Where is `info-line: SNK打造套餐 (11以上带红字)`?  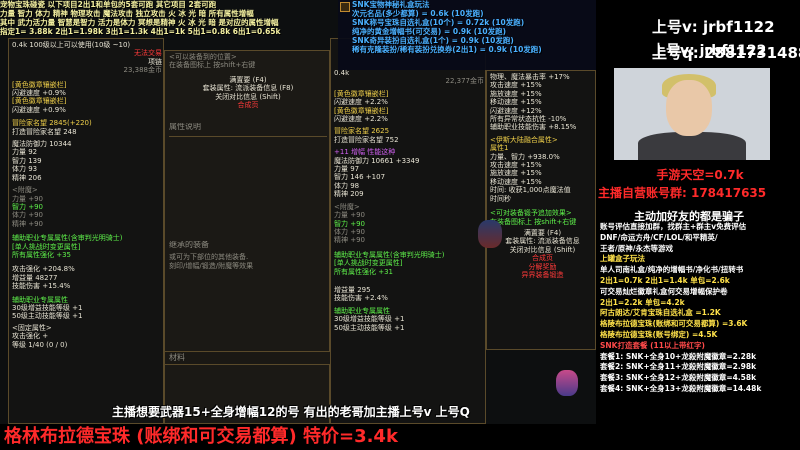 info-line: SNK打造套餐 (11以上带红字) is located at coordinates (652, 345).